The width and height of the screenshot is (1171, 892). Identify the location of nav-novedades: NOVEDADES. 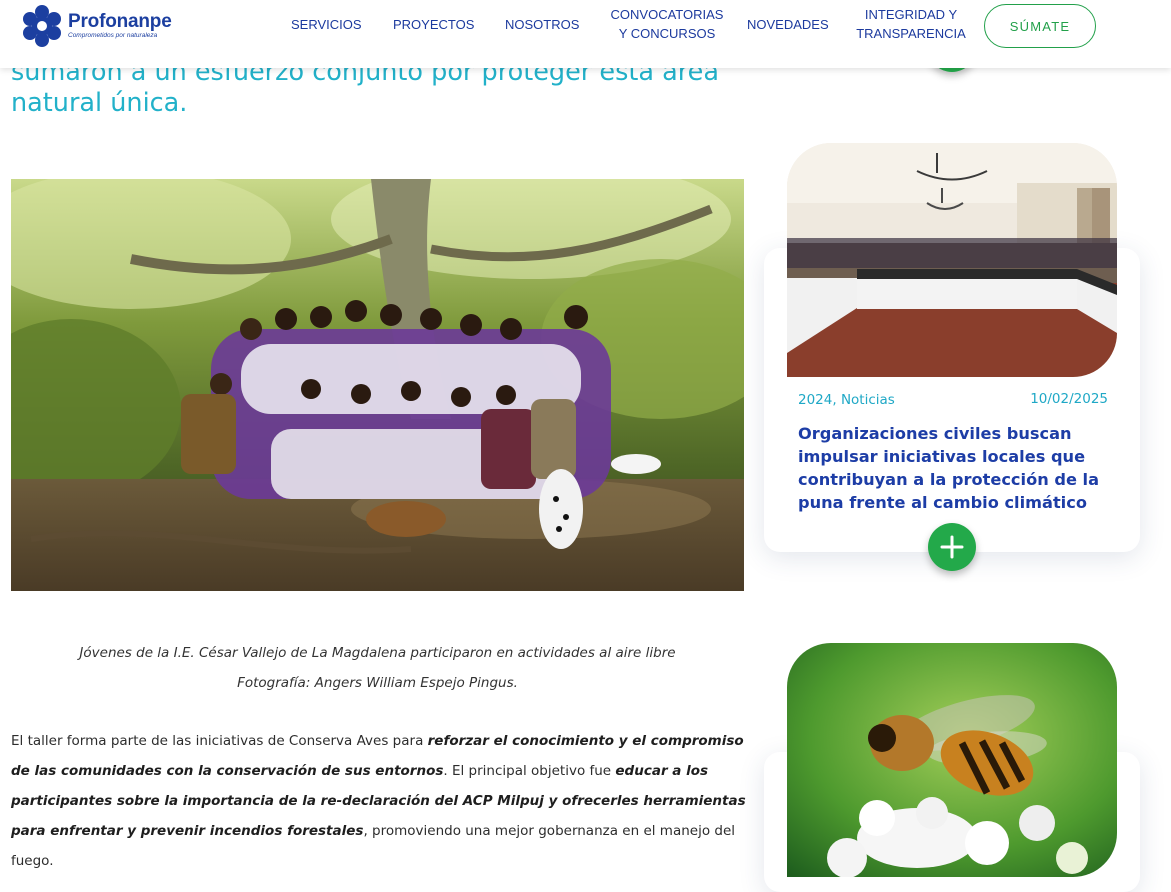
(788, 24).